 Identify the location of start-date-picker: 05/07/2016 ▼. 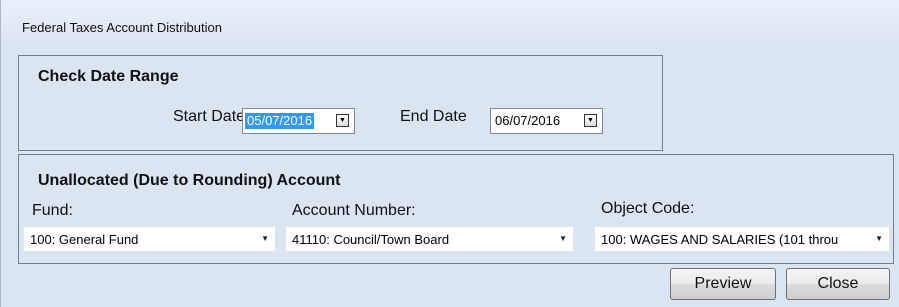
(298, 121).